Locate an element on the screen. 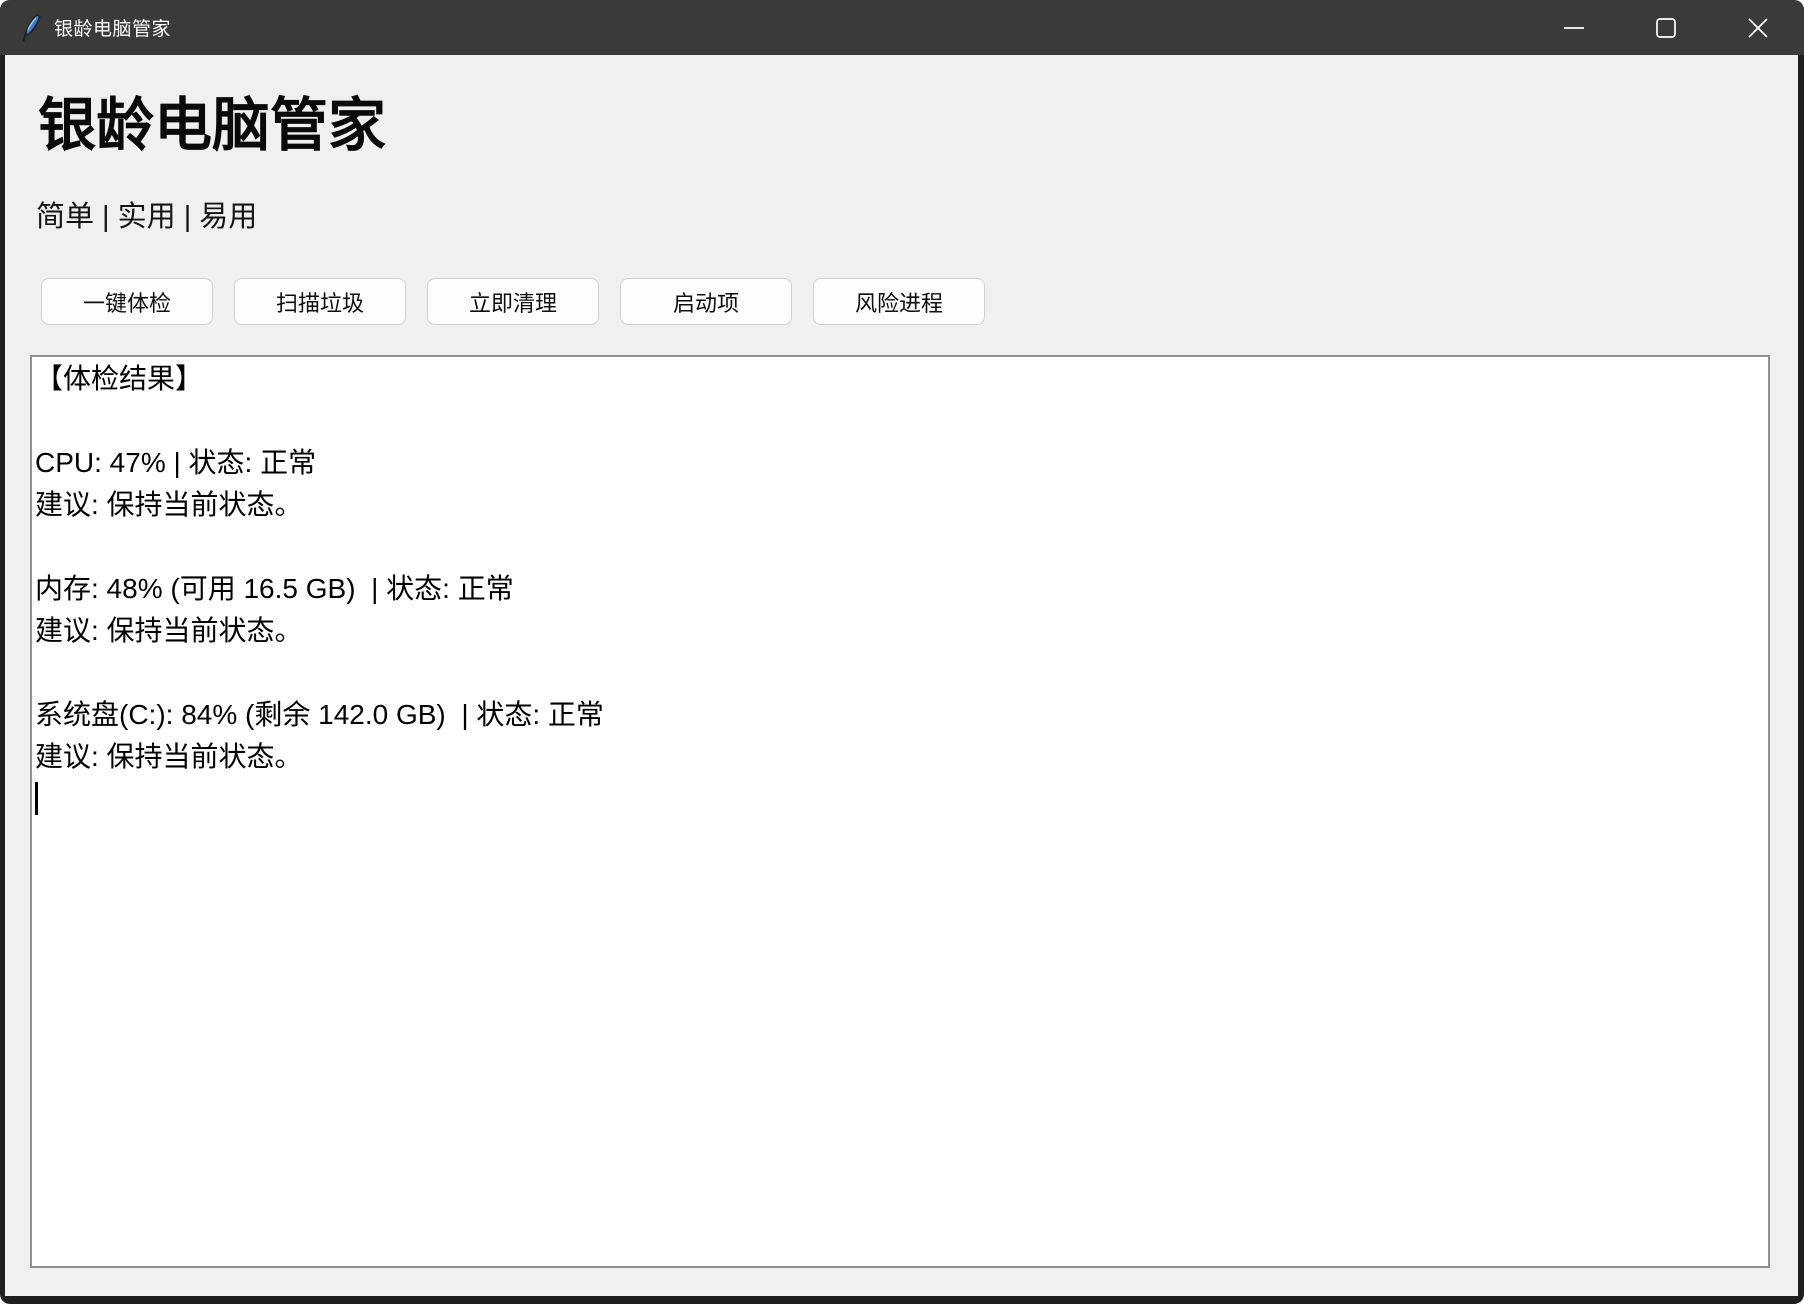 Image resolution: width=1804 pixels, height=1304 pixels. risky-processes-button: 风险进程 is located at coordinates (899, 301).